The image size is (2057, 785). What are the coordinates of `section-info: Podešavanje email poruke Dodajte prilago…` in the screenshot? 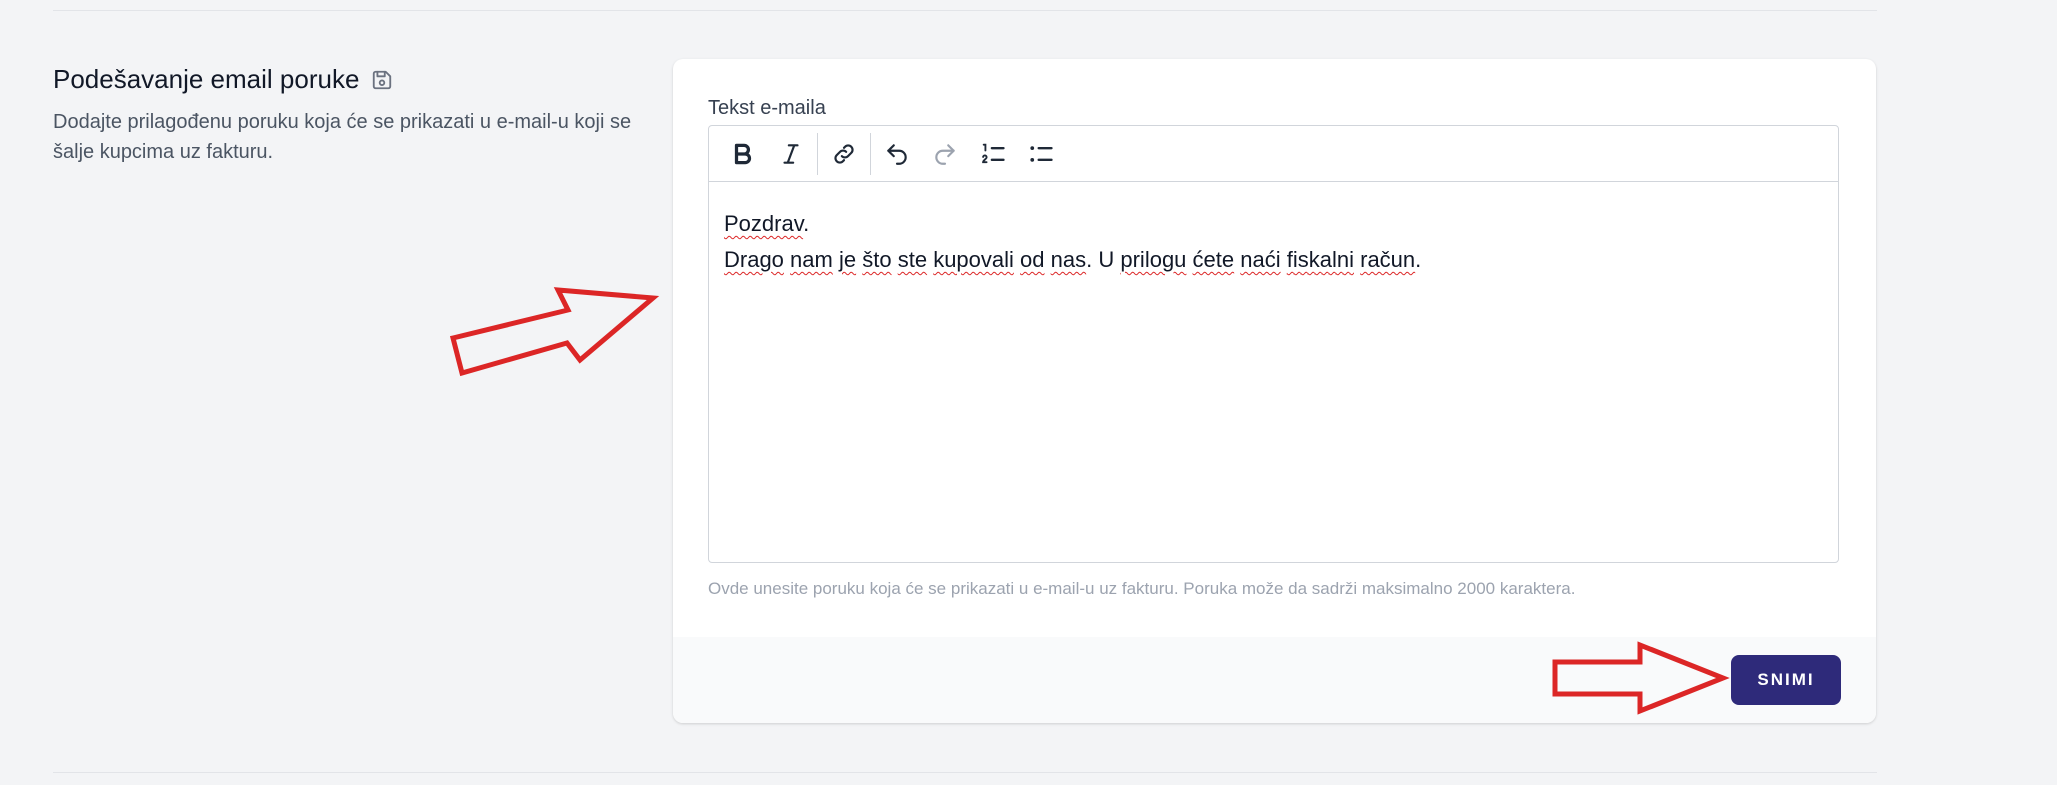 It's located at (353, 115).